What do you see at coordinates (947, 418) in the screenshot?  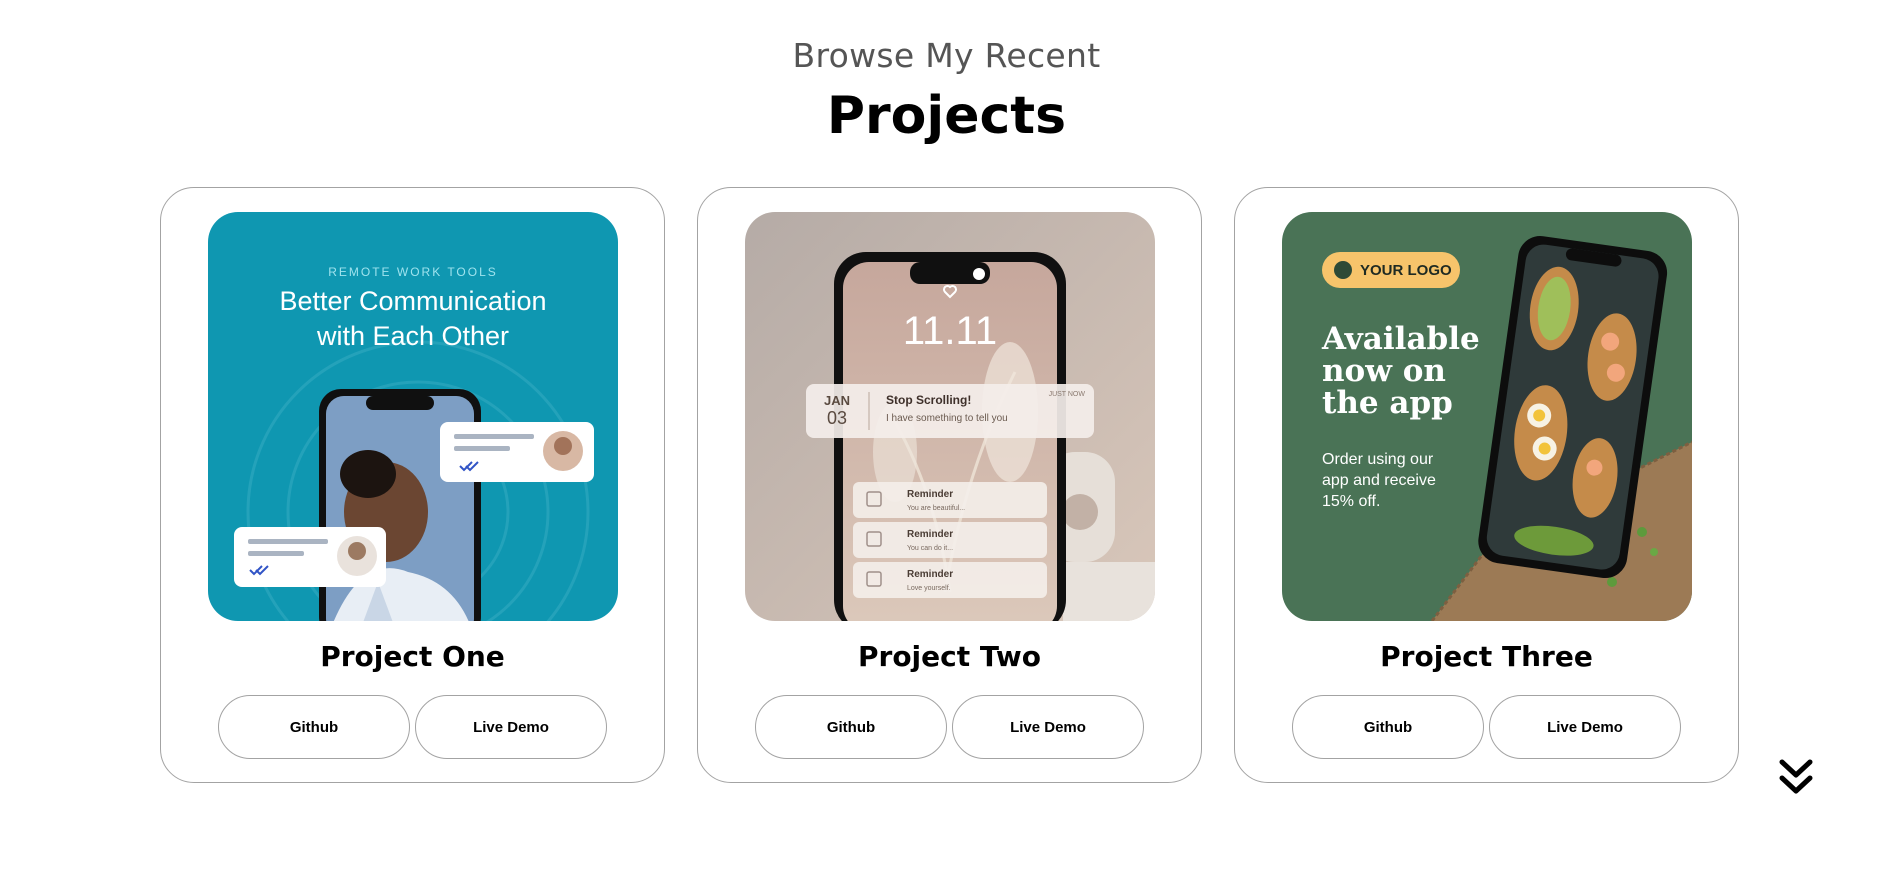 I see `notif-body: I have something to tell you` at bounding box center [947, 418].